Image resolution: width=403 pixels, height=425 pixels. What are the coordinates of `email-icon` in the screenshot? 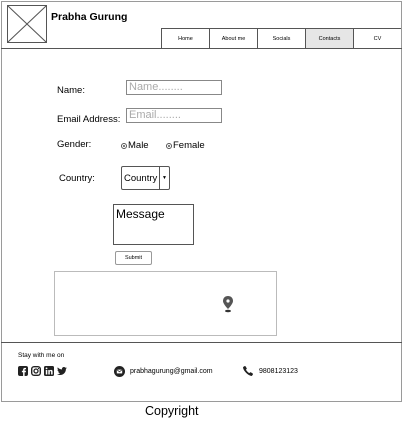 It's located at (119, 371).